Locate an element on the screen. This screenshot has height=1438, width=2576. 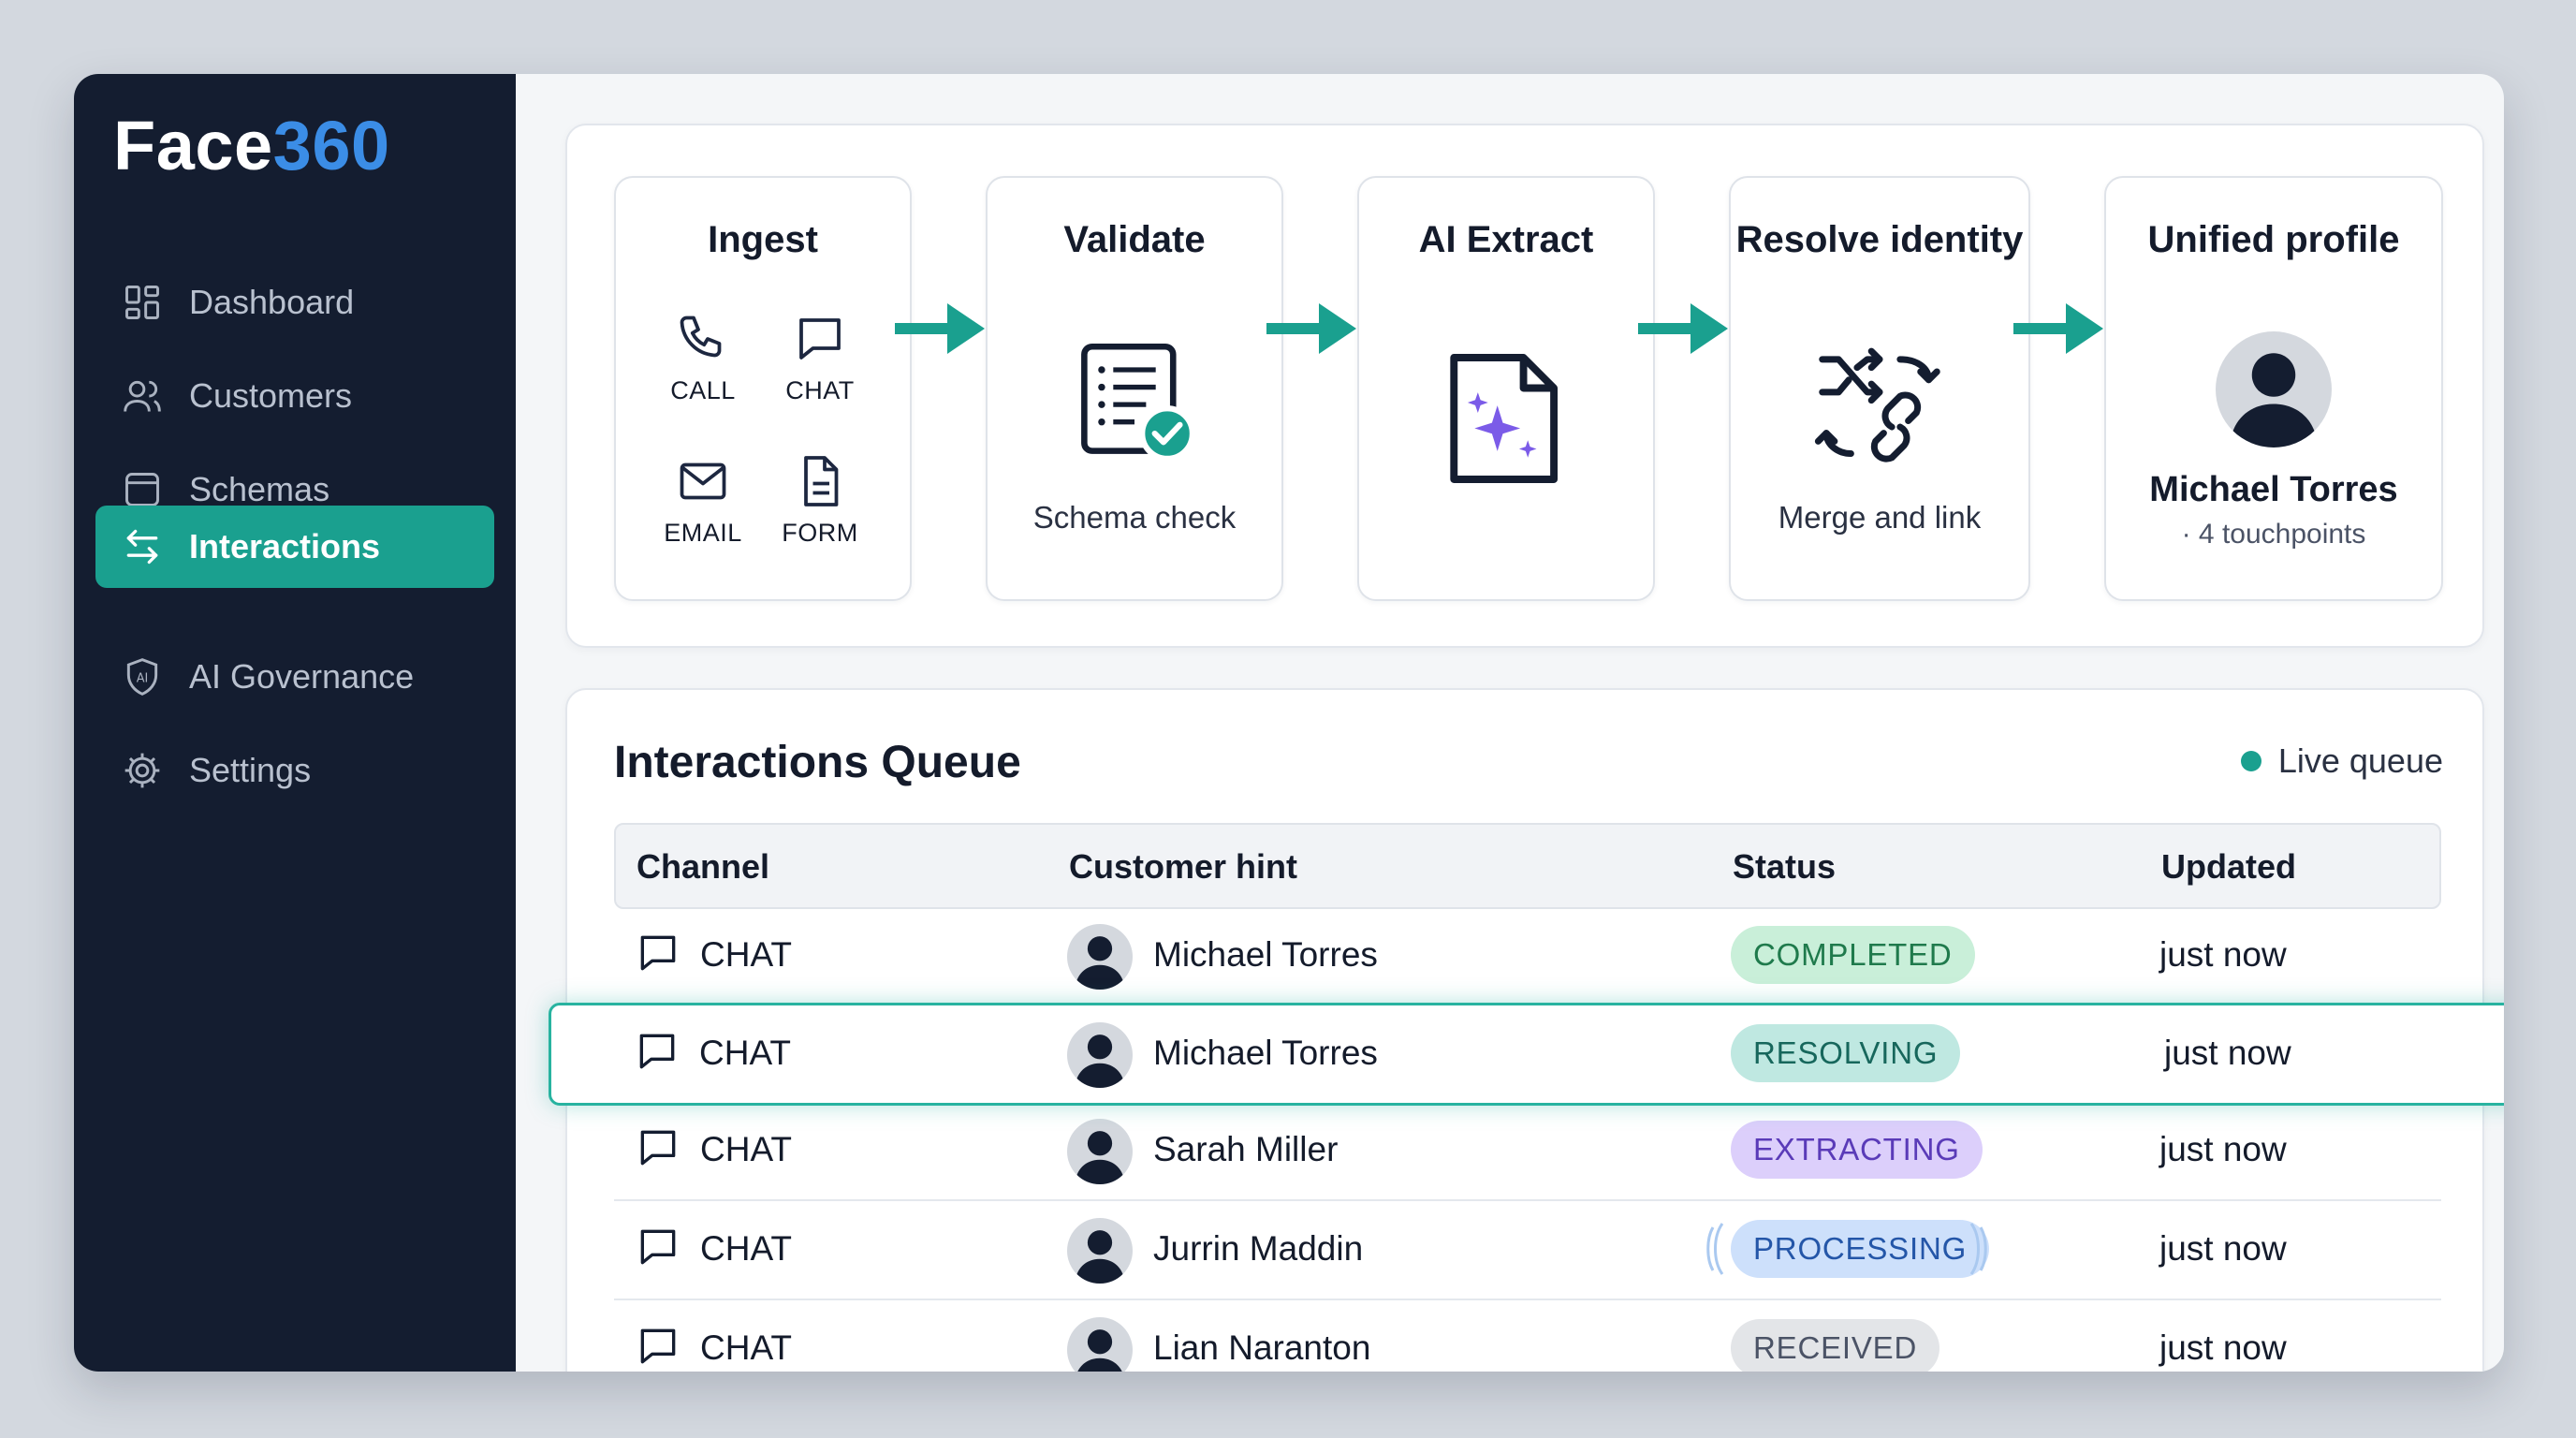
brand-name-part2: 360 is located at coordinates (331, 145).